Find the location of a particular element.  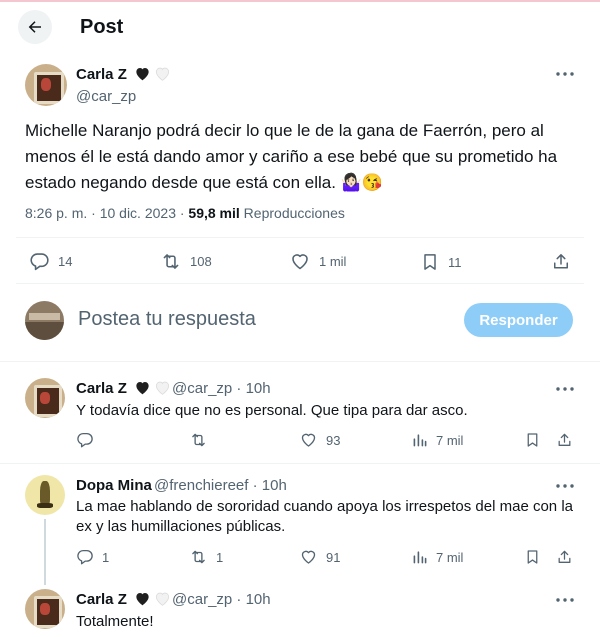

repost-count: 108 is located at coordinates (201, 261).